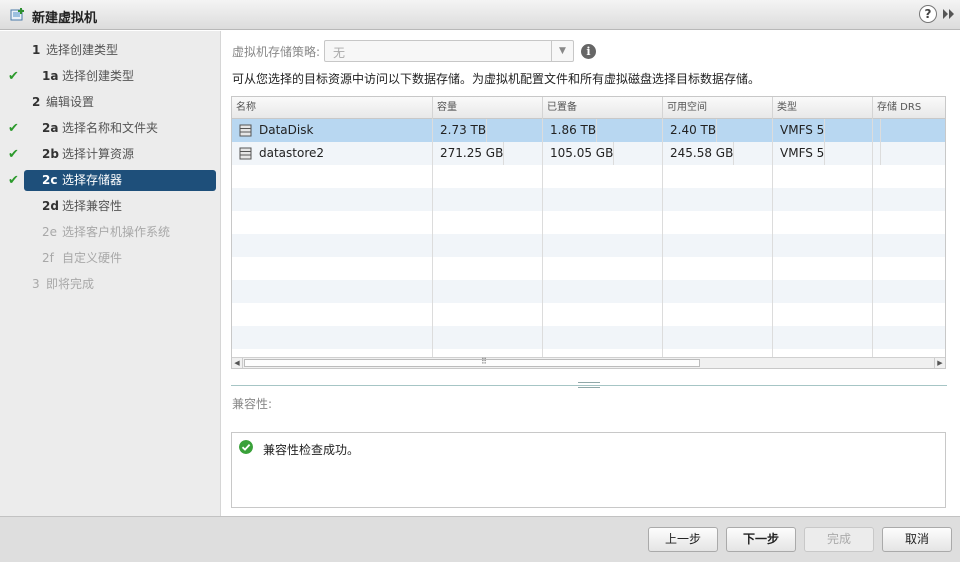  What do you see at coordinates (98, 154) in the screenshot?
I see `step-label: 选择计算资源` at bounding box center [98, 154].